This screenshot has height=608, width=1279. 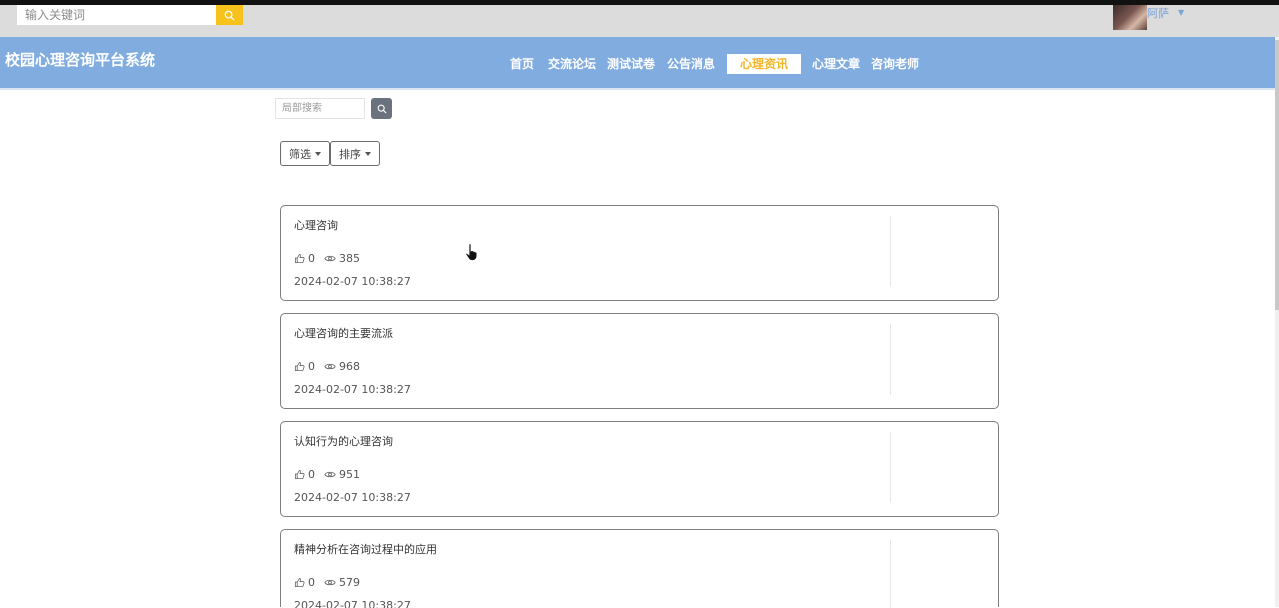 What do you see at coordinates (116, 15) in the screenshot?
I see `keyword-search-input` at bounding box center [116, 15].